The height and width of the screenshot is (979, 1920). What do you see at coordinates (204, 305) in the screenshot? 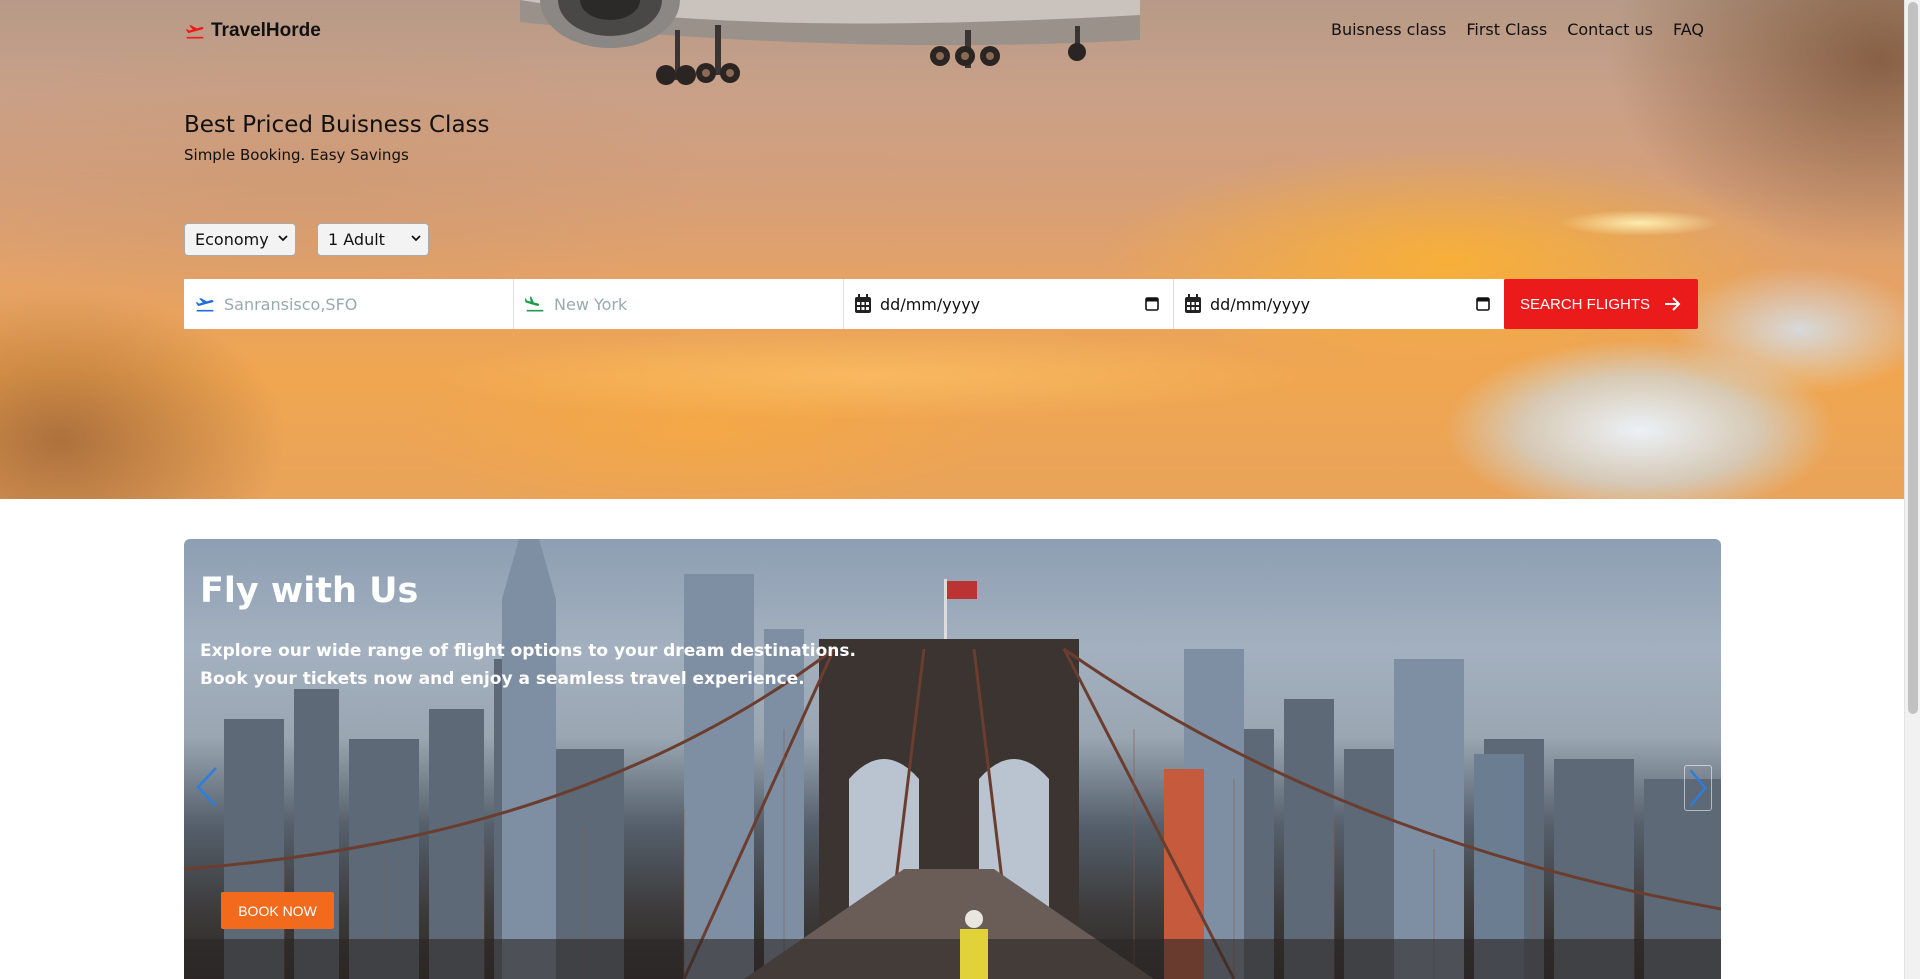
I see `plane-departure-icon` at bounding box center [204, 305].